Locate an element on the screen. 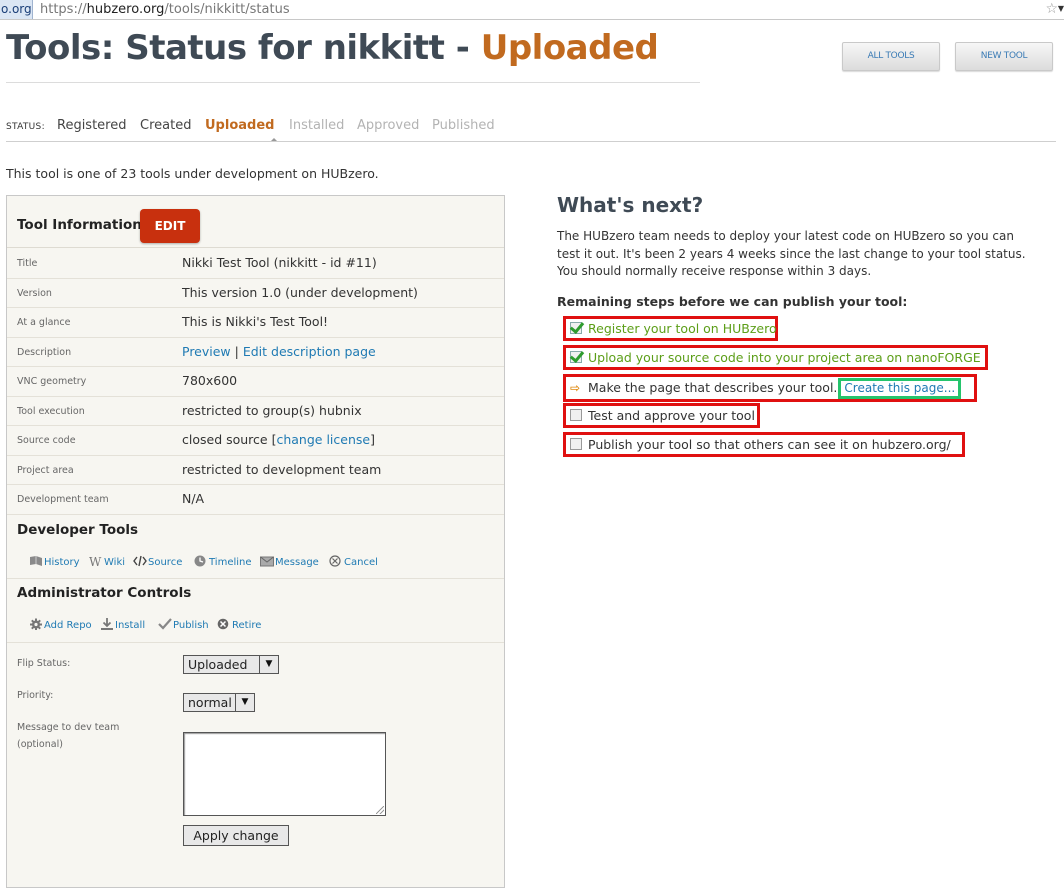  install-label: Install is located at coordinates (130, 625).